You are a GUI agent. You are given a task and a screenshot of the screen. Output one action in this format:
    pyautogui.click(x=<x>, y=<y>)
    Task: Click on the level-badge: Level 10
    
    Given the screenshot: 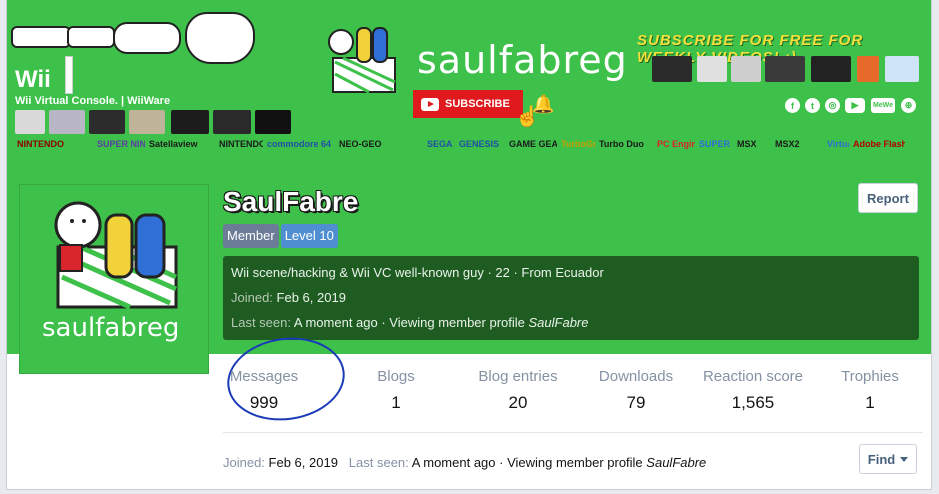 What is the action you would take?
    pyautogui.click(x=309, y=236)
    